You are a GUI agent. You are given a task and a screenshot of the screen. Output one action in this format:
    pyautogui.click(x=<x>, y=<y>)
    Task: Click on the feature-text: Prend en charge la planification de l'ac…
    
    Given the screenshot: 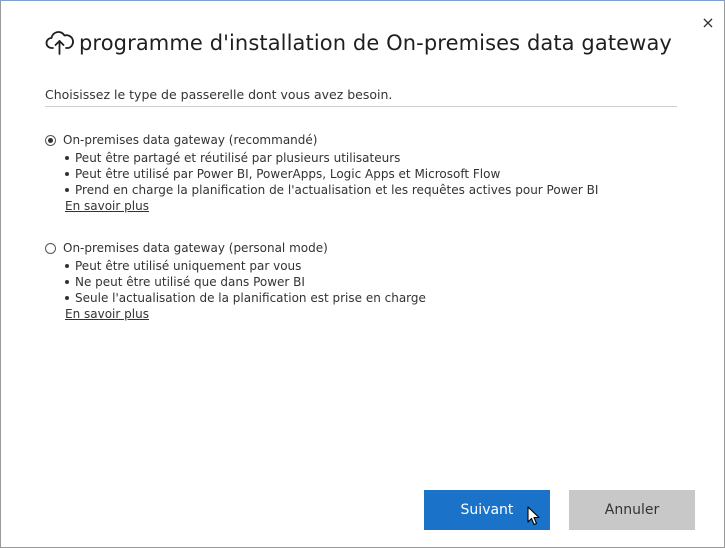 What is the action you would take?
    pyautogui.click(x=337, y=190)
    